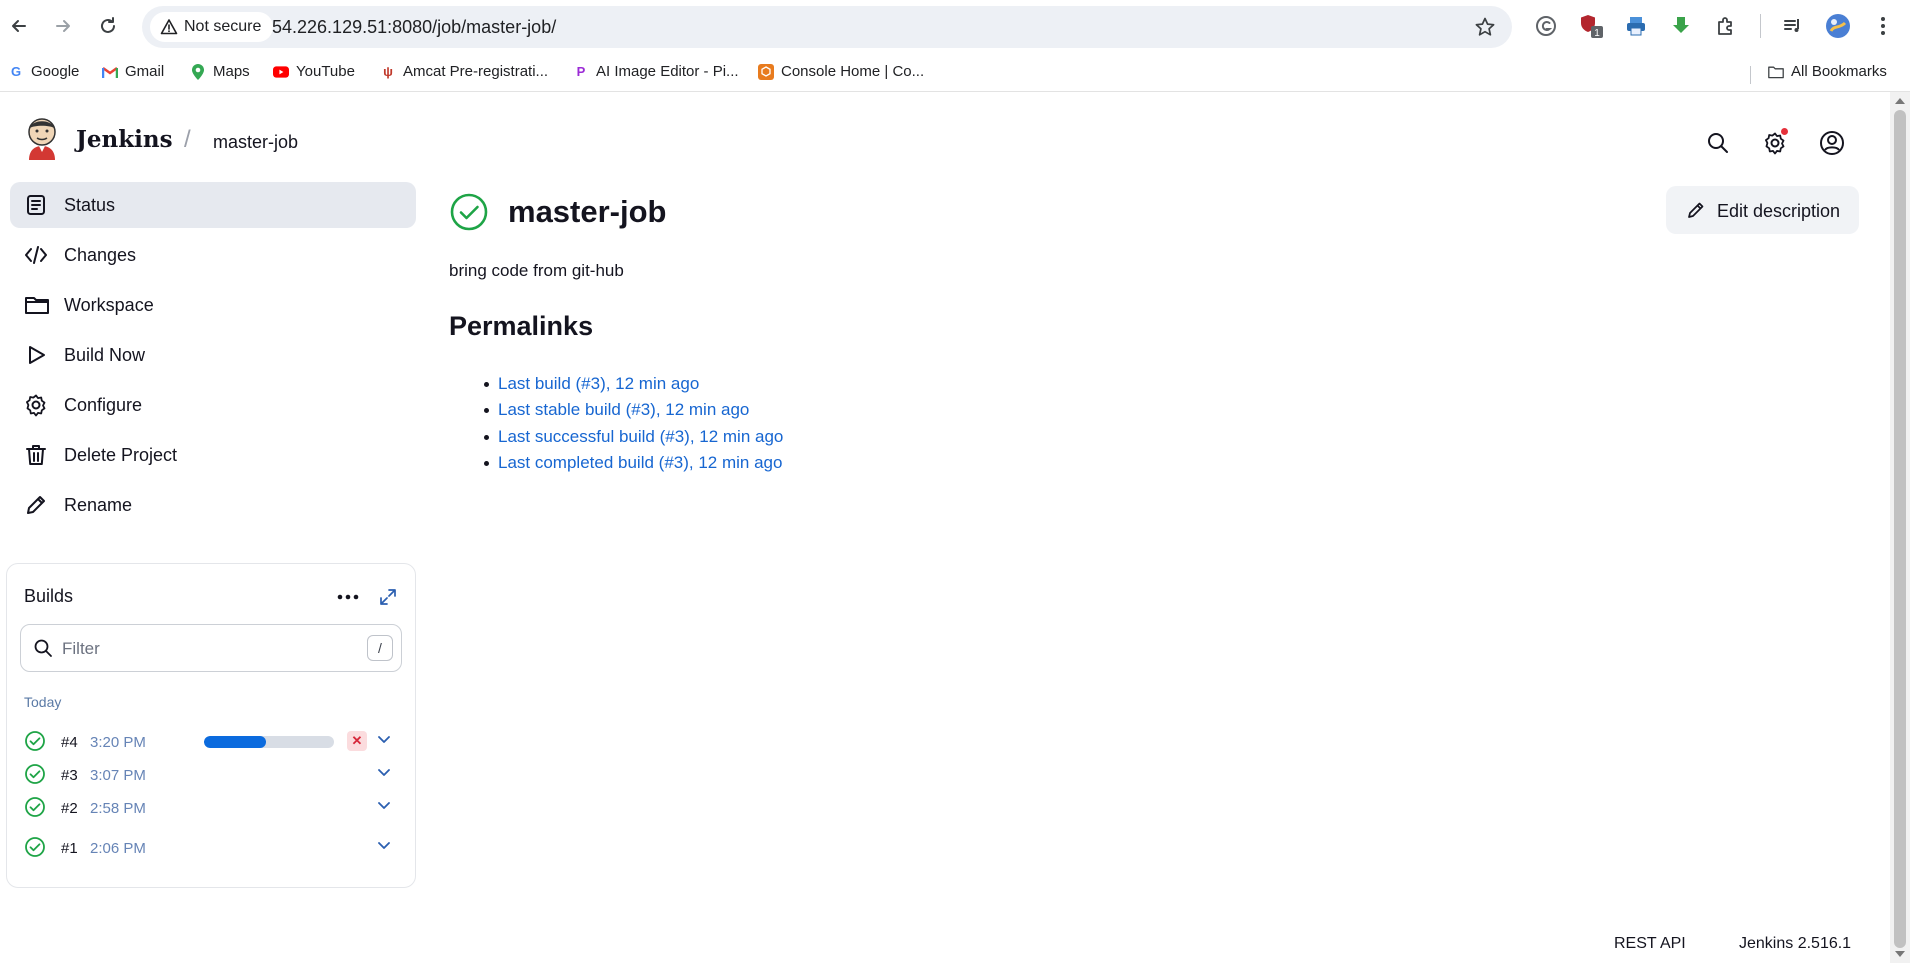 The height and width of the screenshot is (963, 1910). Describe the element at coordinates (118, 808) in the screenshot. I see `build-time: 2:58 PM` at that location.